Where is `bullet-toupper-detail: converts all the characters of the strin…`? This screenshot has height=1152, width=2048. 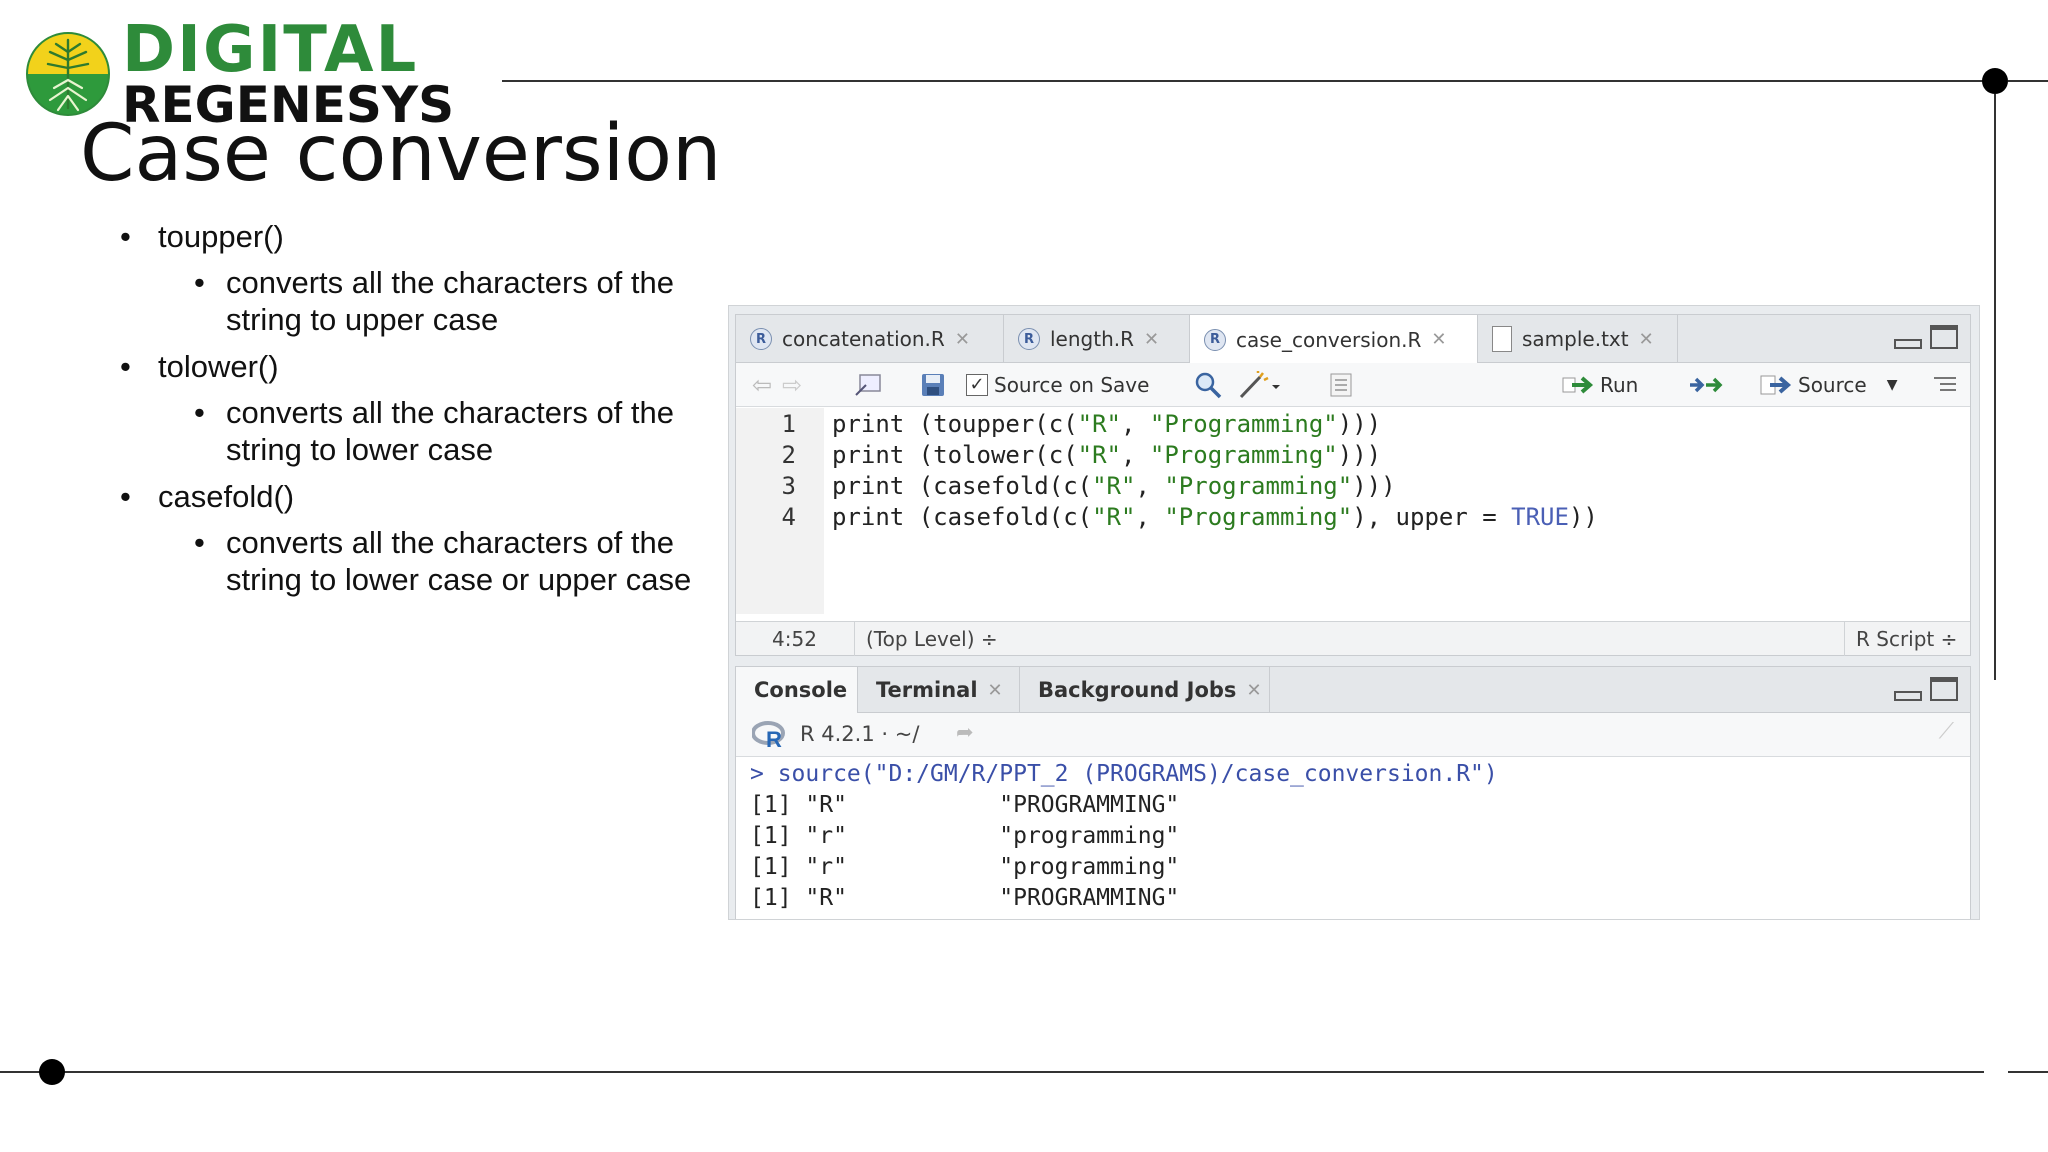 bullet-toupper-detail: converts all the characters of the strin… is located at coordinates (444, 301).